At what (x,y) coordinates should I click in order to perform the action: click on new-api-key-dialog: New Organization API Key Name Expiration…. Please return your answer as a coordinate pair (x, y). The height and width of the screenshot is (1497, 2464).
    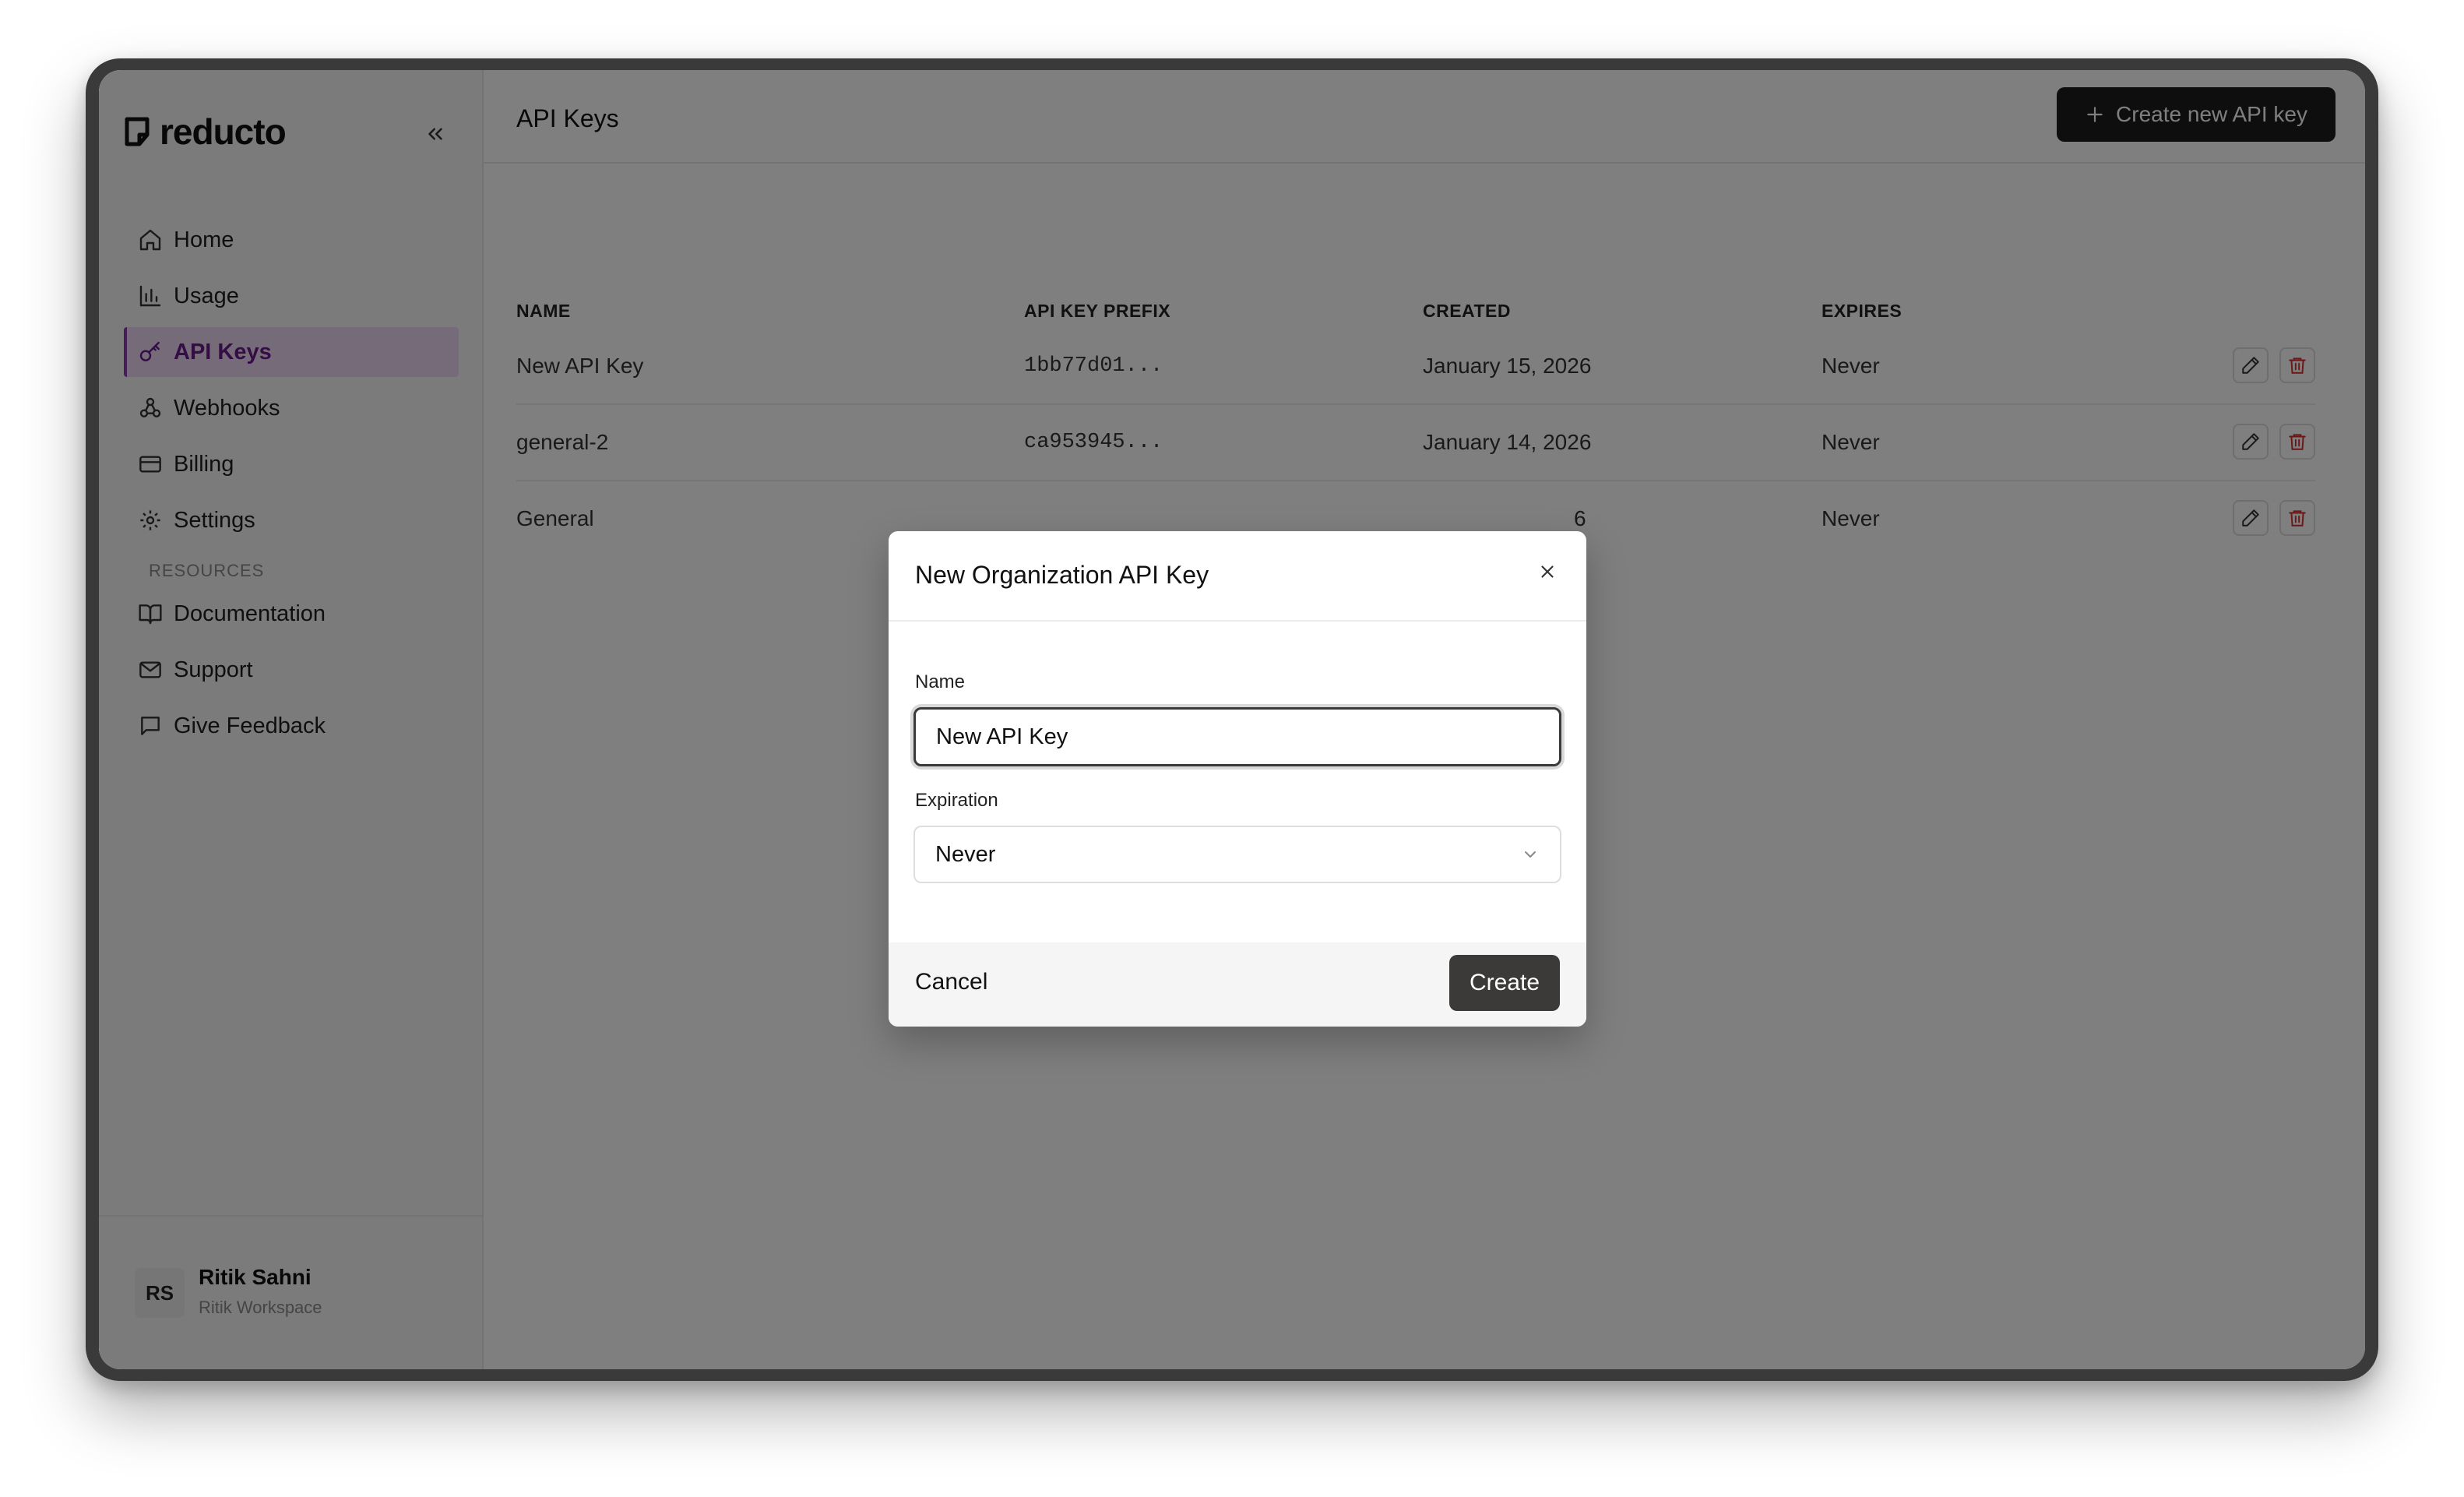
    Looking at the image, I should click on (1237, 779).